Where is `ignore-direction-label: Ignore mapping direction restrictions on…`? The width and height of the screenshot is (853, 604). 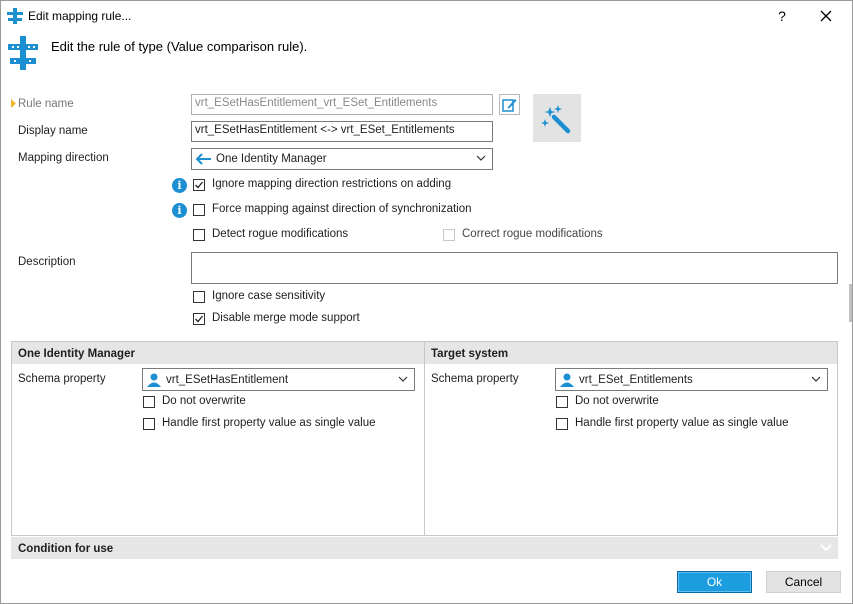
ignore-direction-label: Ignore mapping direction restrictions on… is located at coordinates (332, 184).